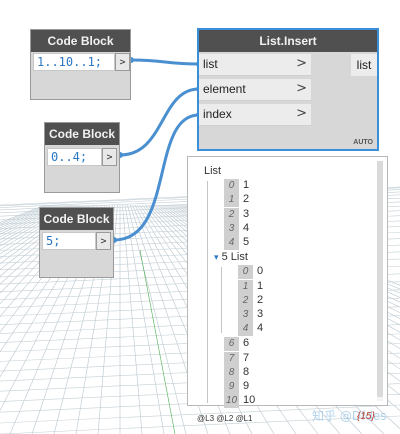  I want to click on input-port-list: list >, so click(255, 65).